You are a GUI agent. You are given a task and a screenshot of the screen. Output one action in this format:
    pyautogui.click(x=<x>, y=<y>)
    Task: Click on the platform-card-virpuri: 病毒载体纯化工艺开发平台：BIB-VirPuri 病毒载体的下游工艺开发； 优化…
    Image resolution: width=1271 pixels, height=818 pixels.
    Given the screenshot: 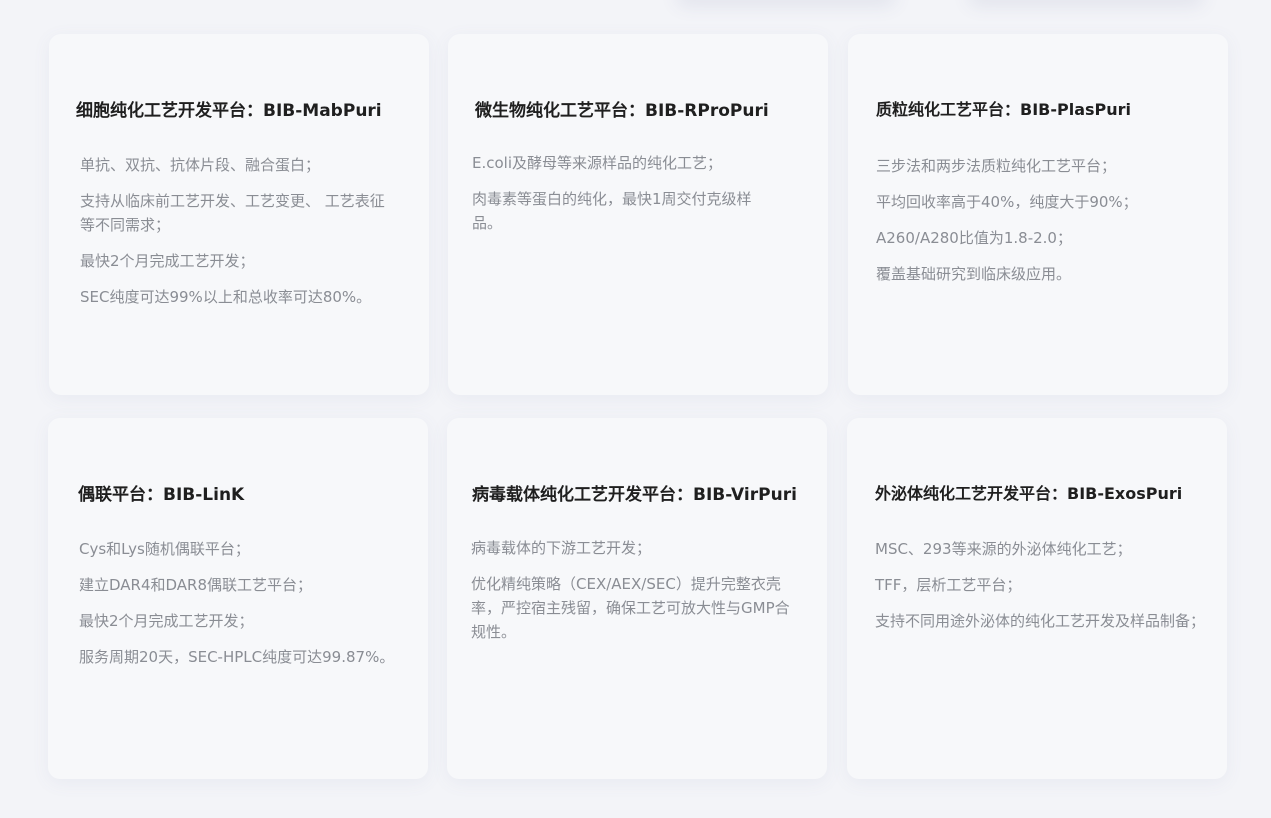 What is the action you would take?
    pyautogui.click(x=637, y=598)
    